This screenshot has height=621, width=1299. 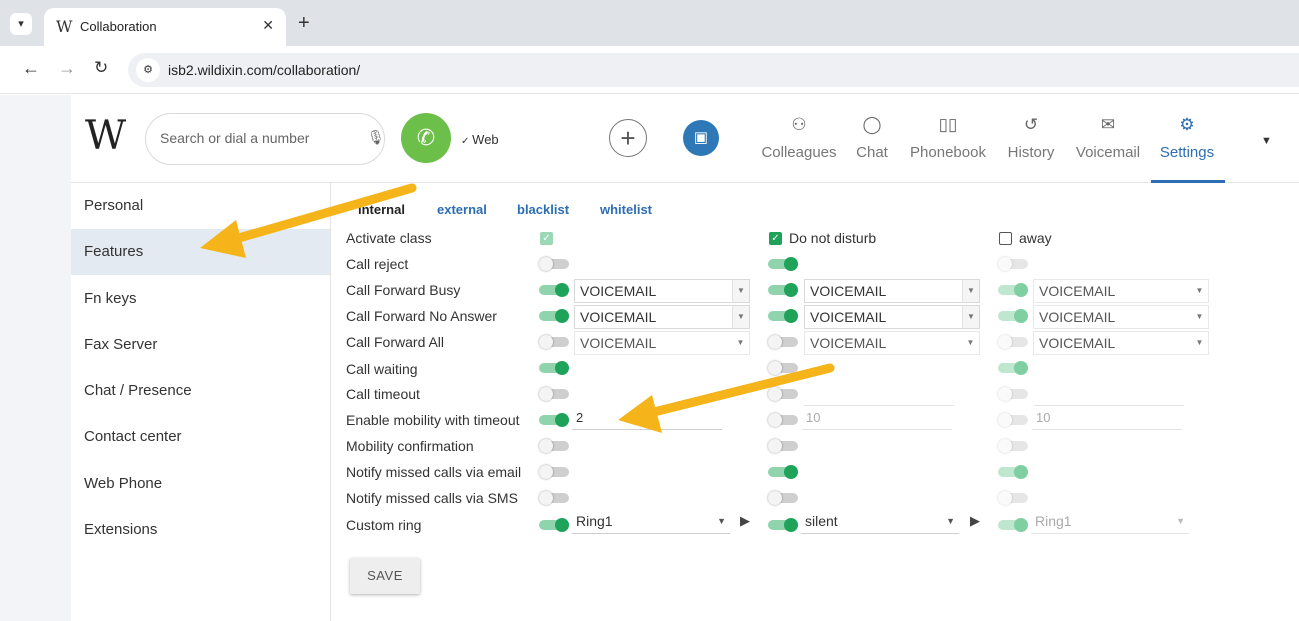 What do you see at coordinates (783, 472) in the screenshot?
I see `toggle-notify-email-dnd` at bounding box center [783, 472].